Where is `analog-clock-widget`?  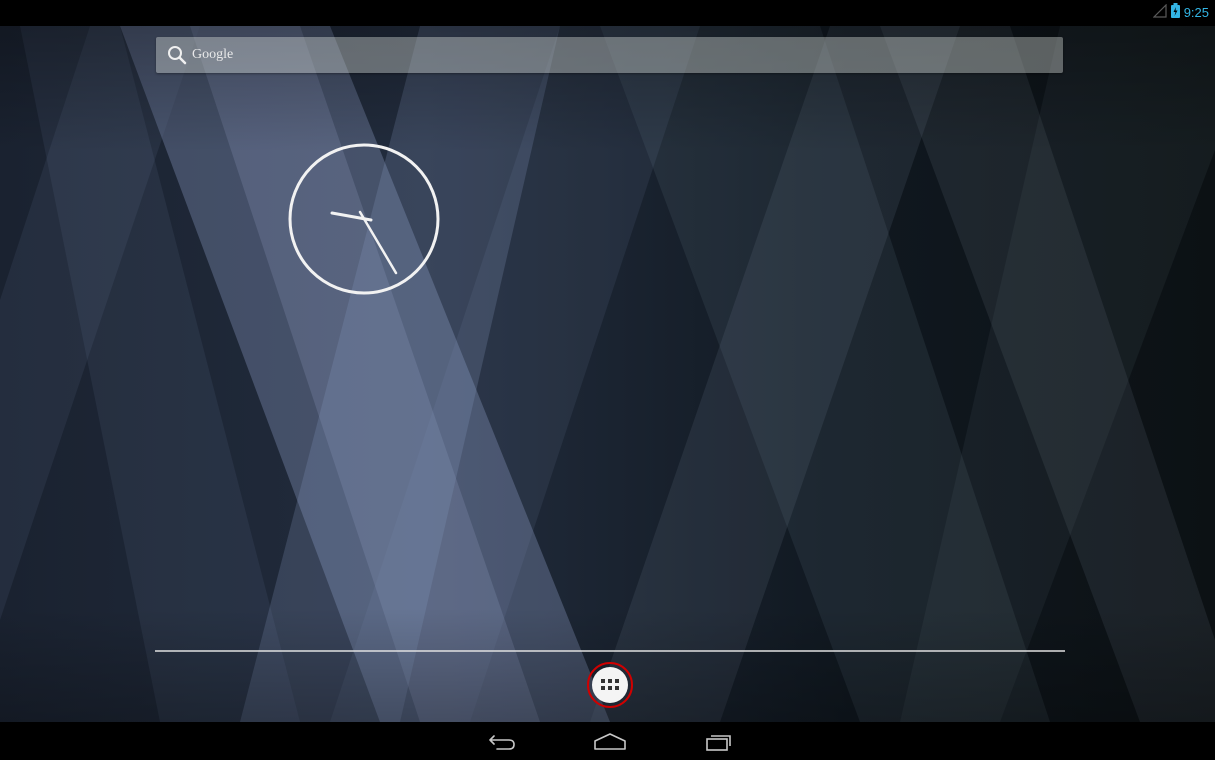 analog-clock-widget is located at coordinates (364, 219).